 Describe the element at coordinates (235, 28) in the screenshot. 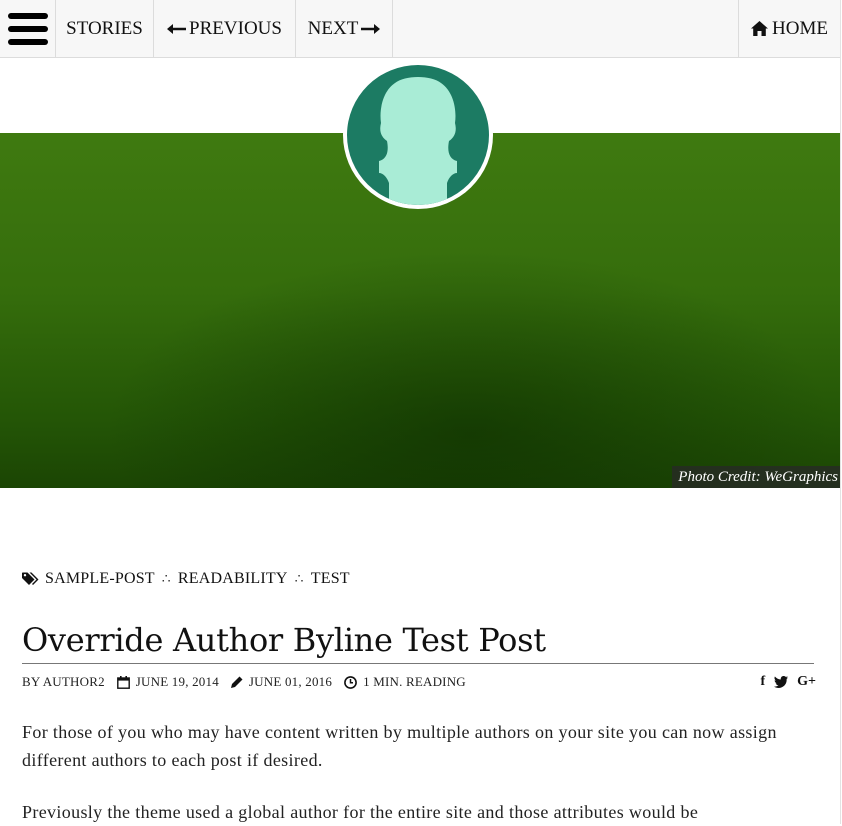

I see `previous-label: PREVIOUS` at that location.